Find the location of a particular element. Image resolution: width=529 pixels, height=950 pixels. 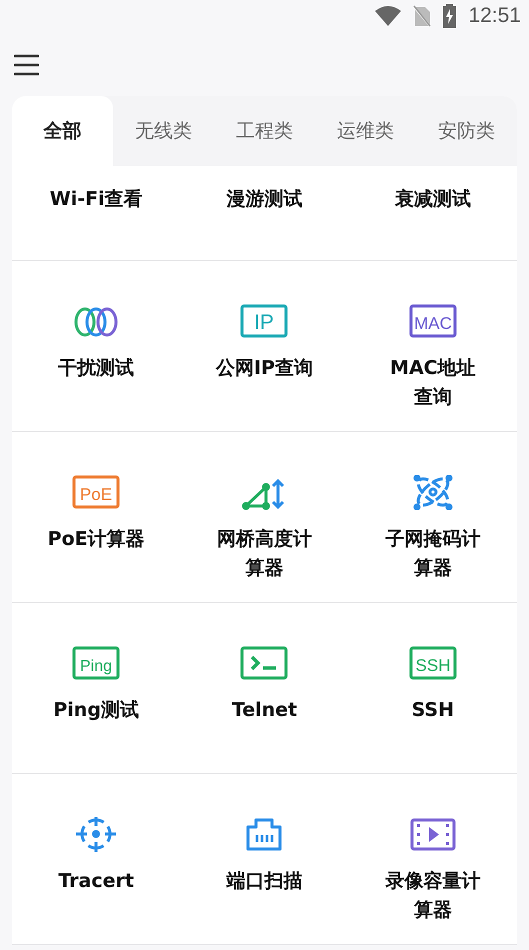

video-icon is located at coordinates (432, 834).